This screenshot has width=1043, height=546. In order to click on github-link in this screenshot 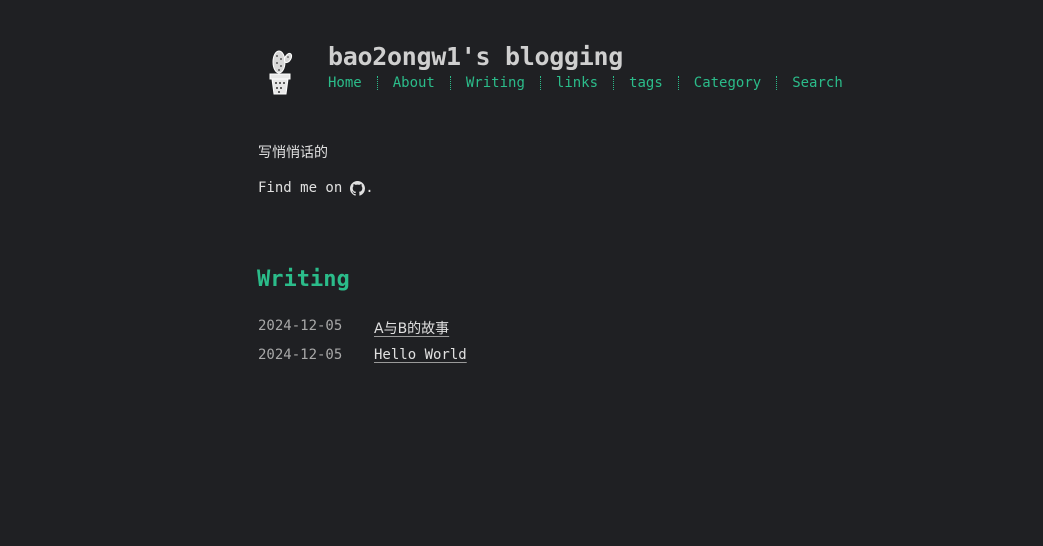, I will do `click(354, 188)`.